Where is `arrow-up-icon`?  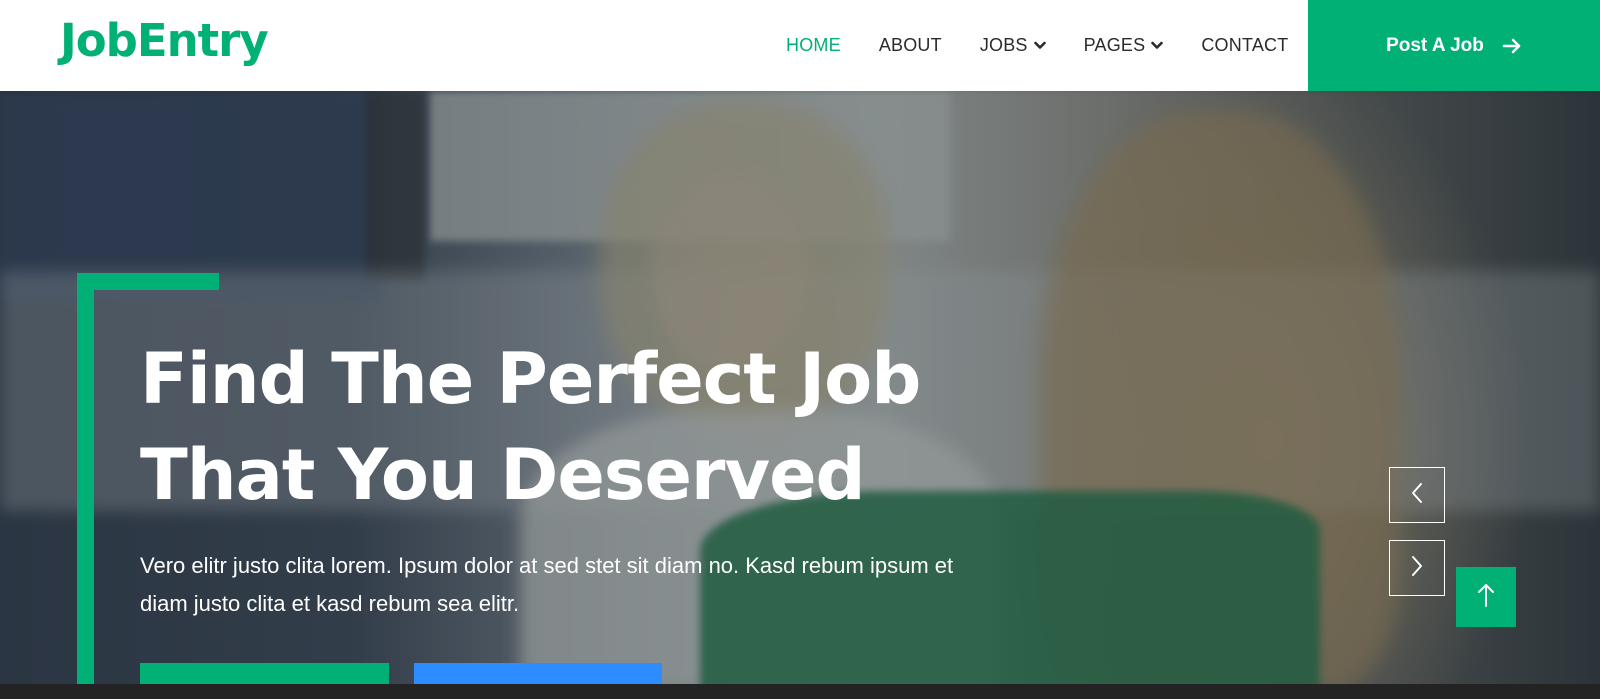 arrow-up-icon is located at coordinates (1486, 597).